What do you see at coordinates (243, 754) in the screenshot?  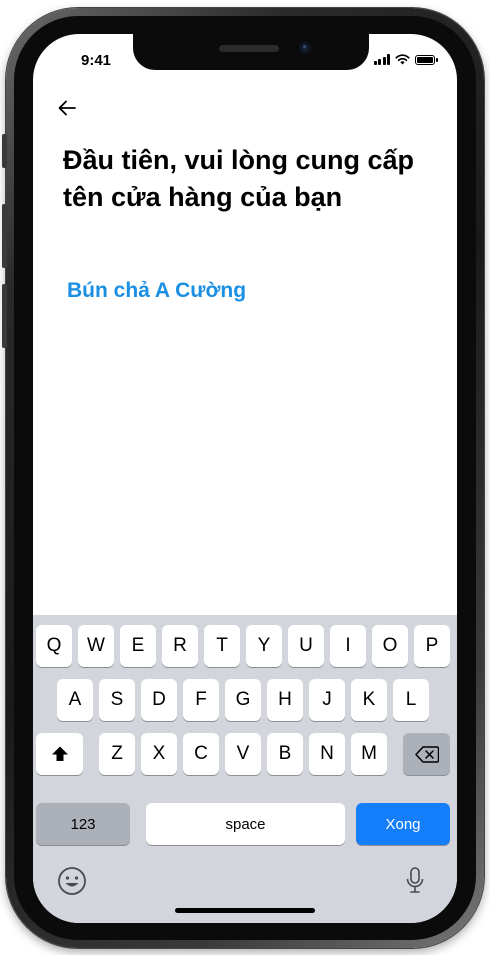 I see `key-v: V` at bounding box center [243, 754].